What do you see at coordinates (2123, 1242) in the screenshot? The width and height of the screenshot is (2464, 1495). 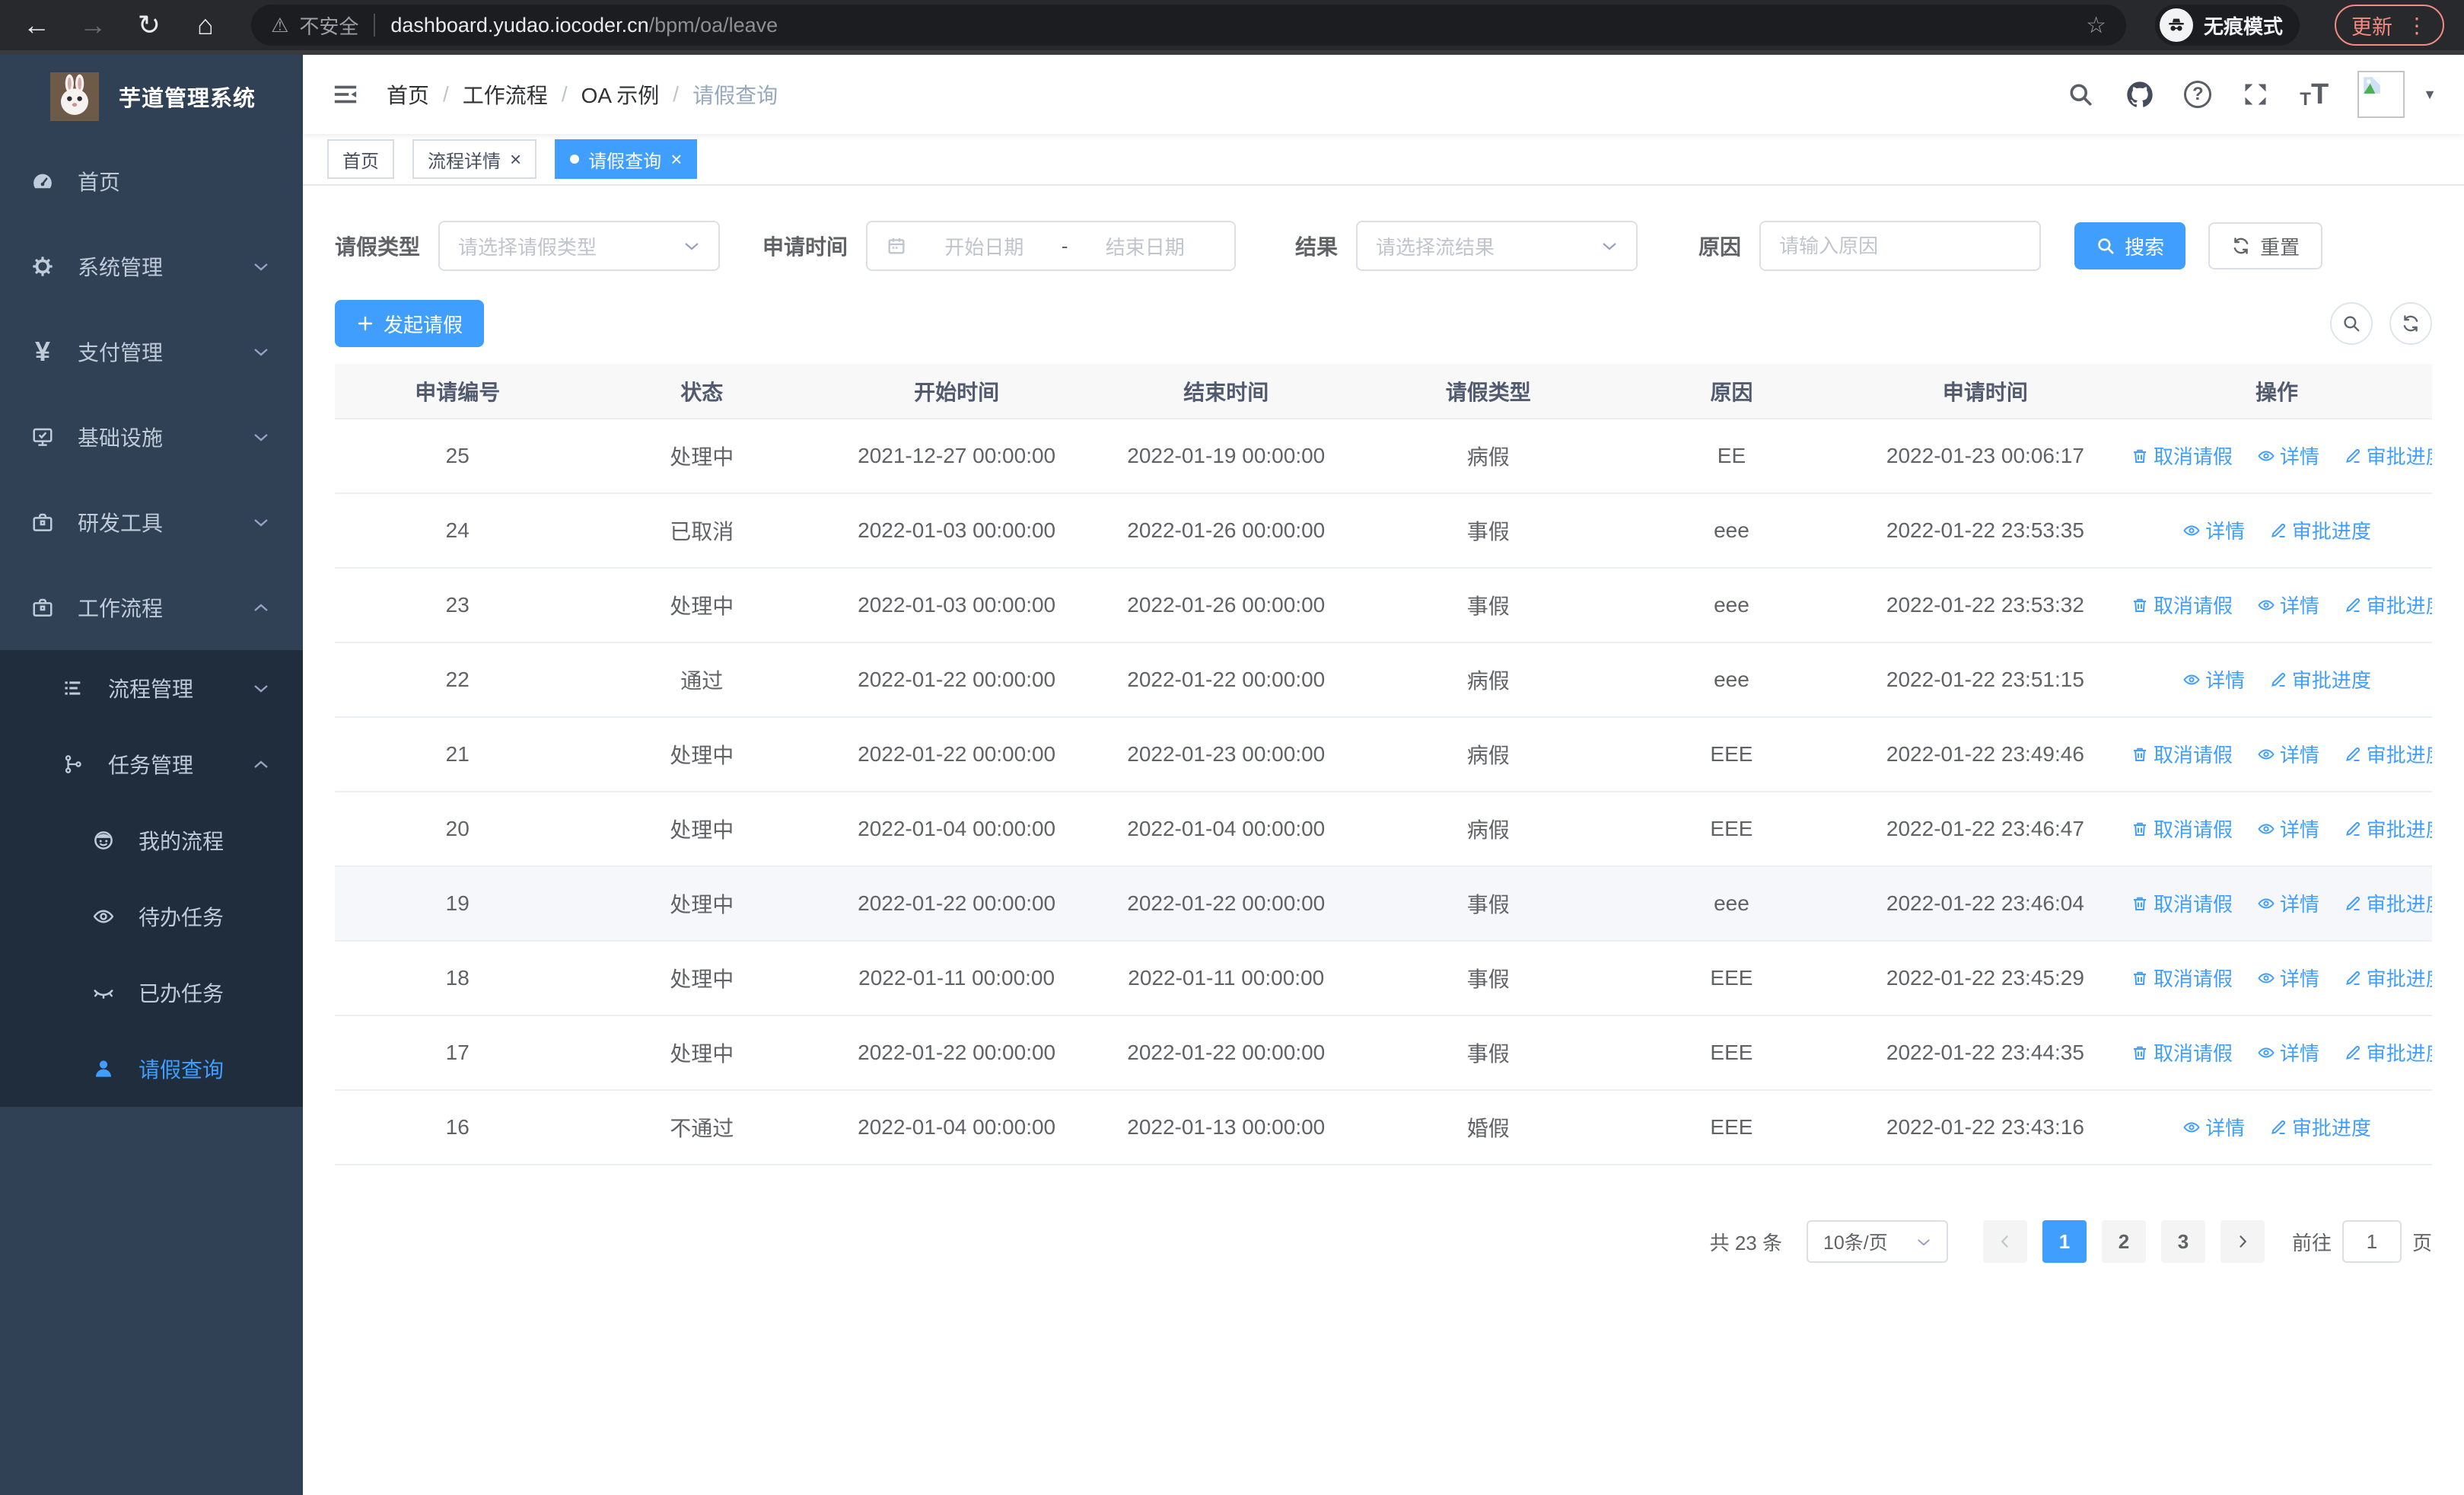 I see `page-button-2: 2` at bounding box center [2123, 1242].